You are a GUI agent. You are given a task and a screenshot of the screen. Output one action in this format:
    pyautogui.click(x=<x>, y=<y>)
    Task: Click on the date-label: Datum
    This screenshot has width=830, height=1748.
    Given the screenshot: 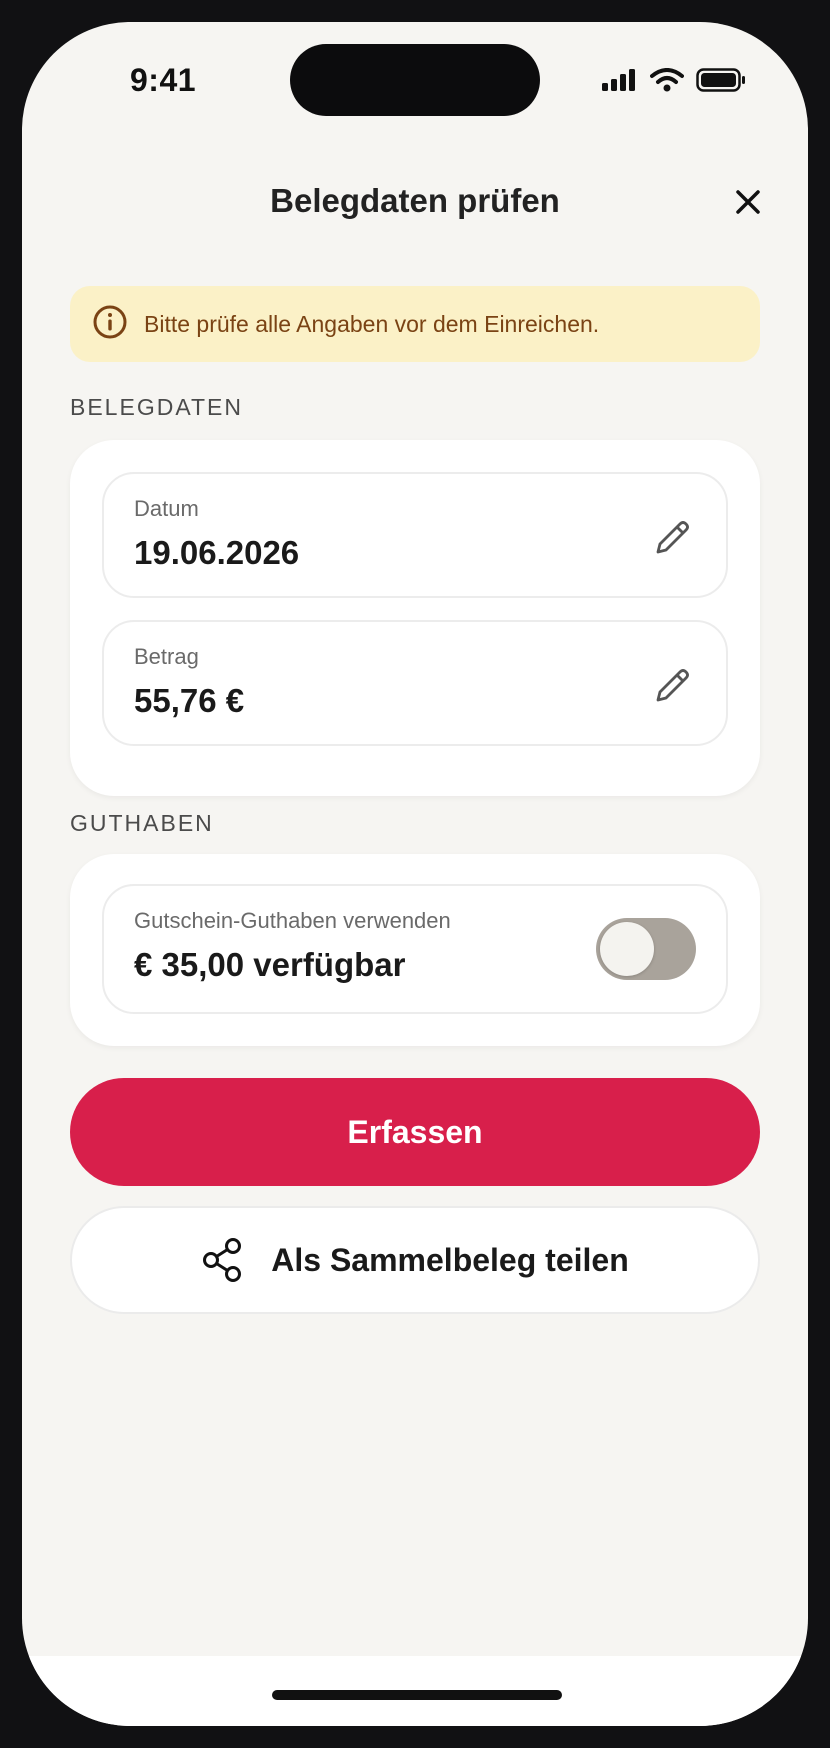 What is the action you would take?
    pyautogui.click(x=166, y=508)
    